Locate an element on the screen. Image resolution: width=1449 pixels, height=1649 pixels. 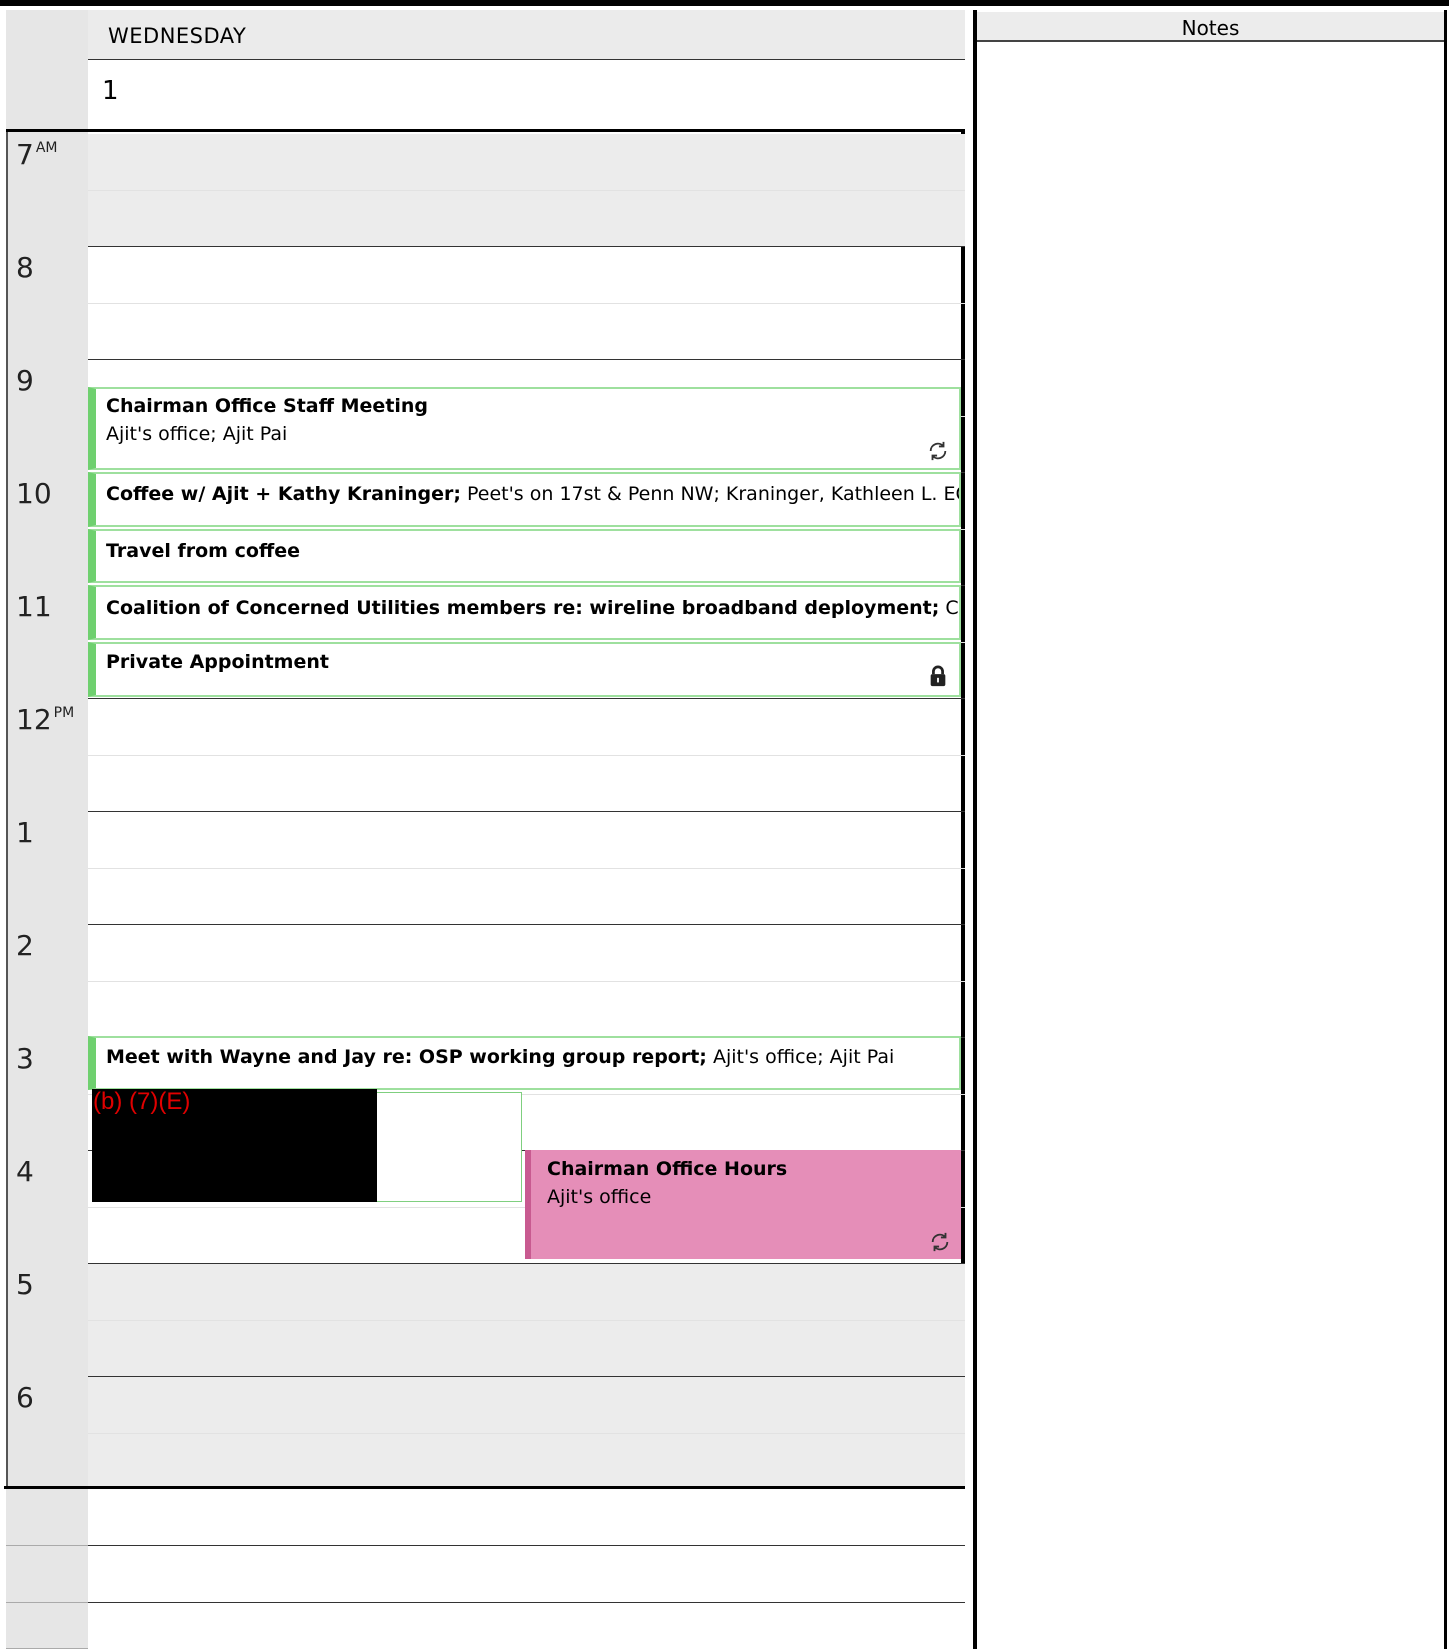
event-detail: Confer is located at coordinates (952, 608).